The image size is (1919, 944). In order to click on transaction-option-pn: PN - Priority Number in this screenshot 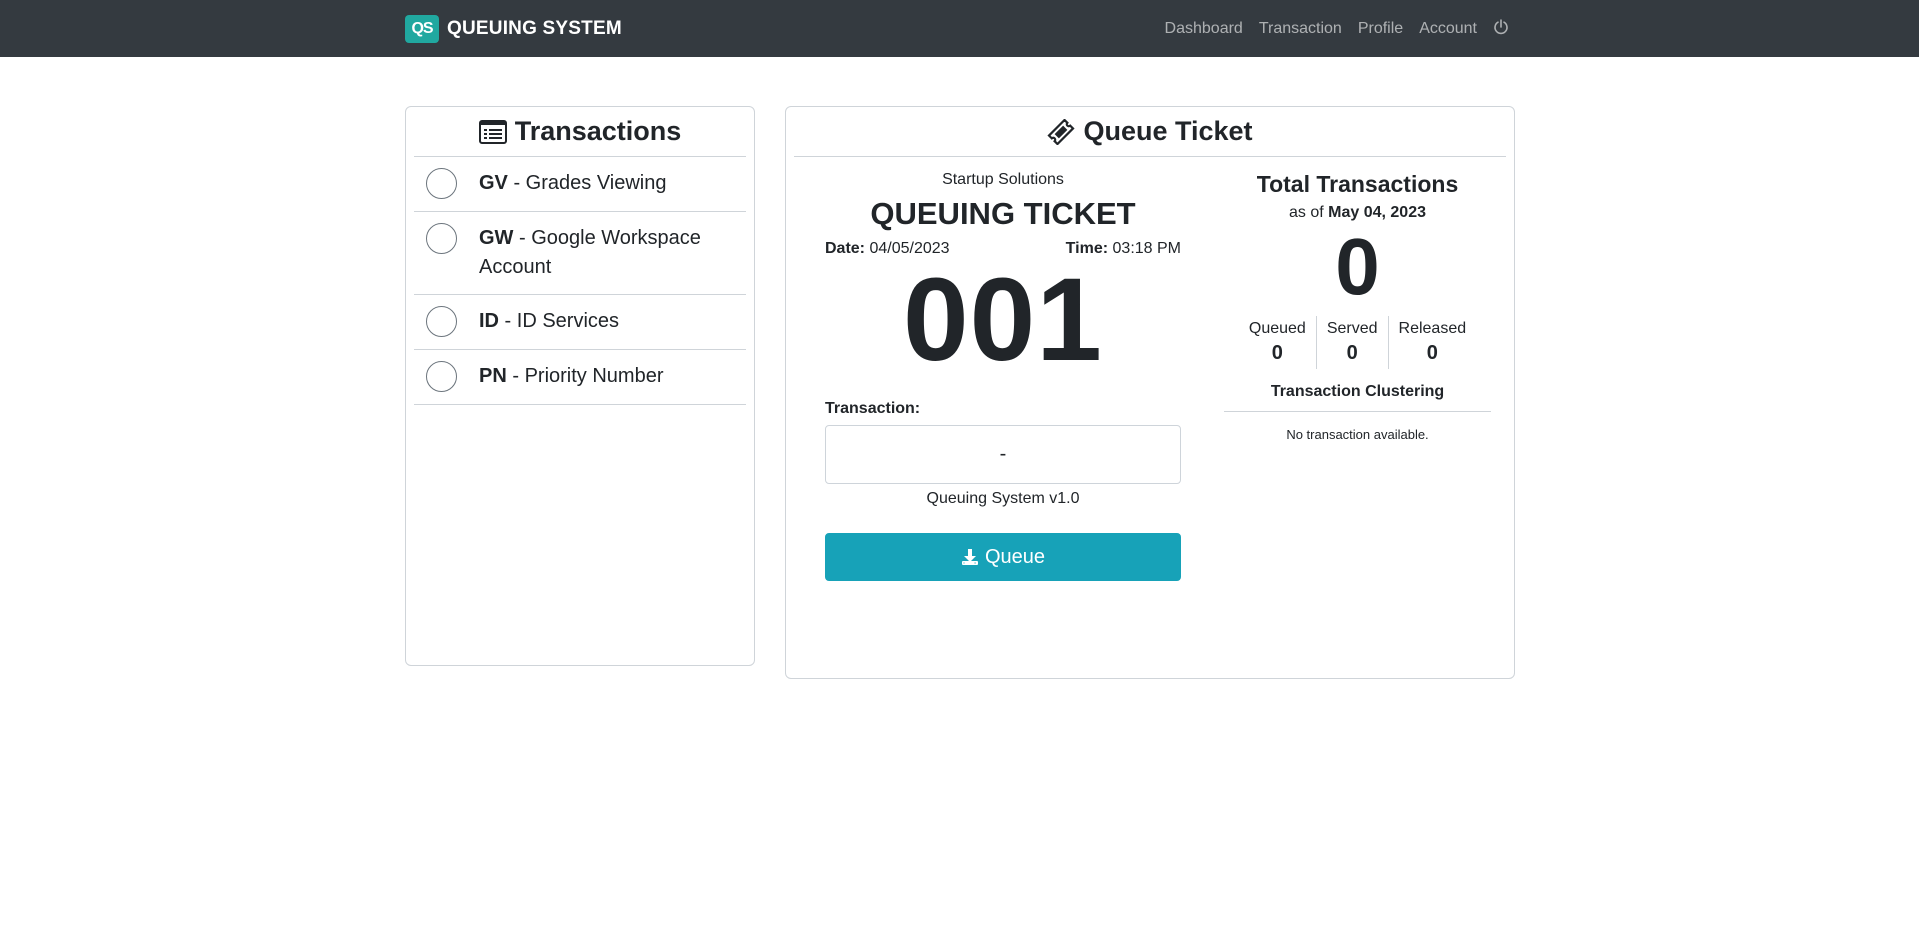, I will do `click(580, 377)`.